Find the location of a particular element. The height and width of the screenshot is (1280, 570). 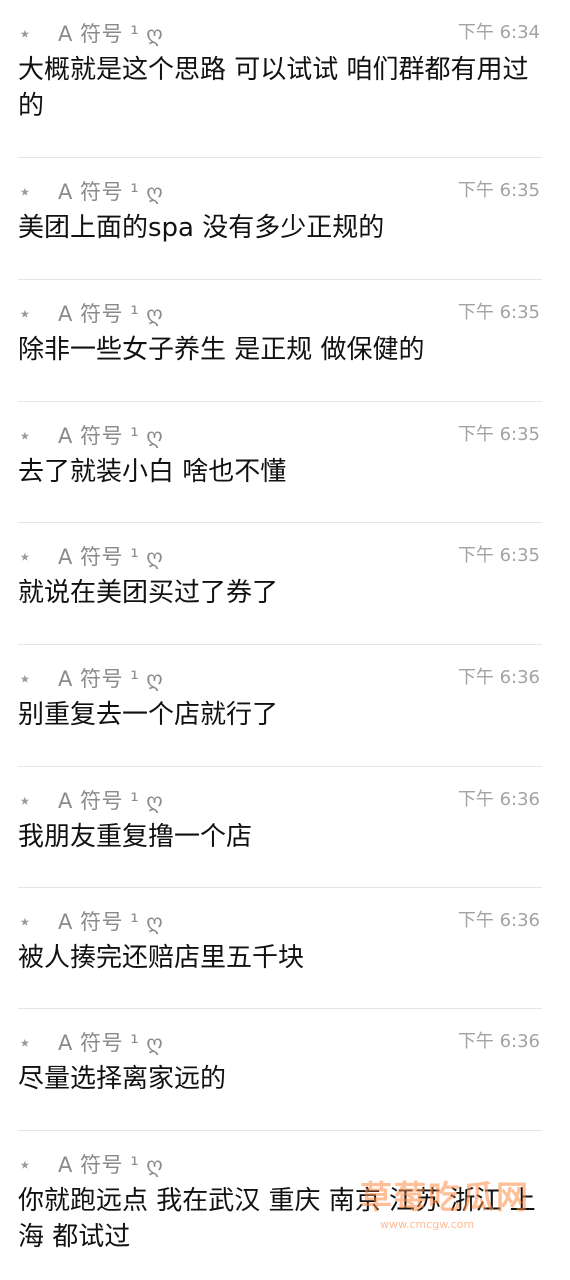

message-item: ⋆ A 符号 ¹ ღ 下午 6:35 除非一些女子养生 是正规 做保健的 is located at coordinates (285, 341).